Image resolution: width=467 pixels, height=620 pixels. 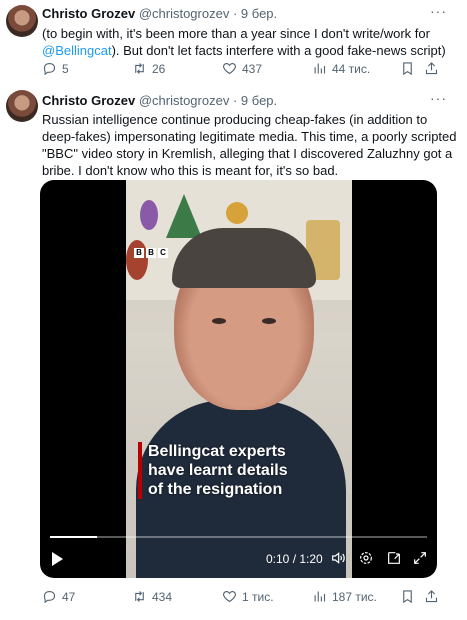 What do you see at coordinates (159, 68) in the screenshot?
I see `retweet-count: 26` at bounding box center [159, 68].